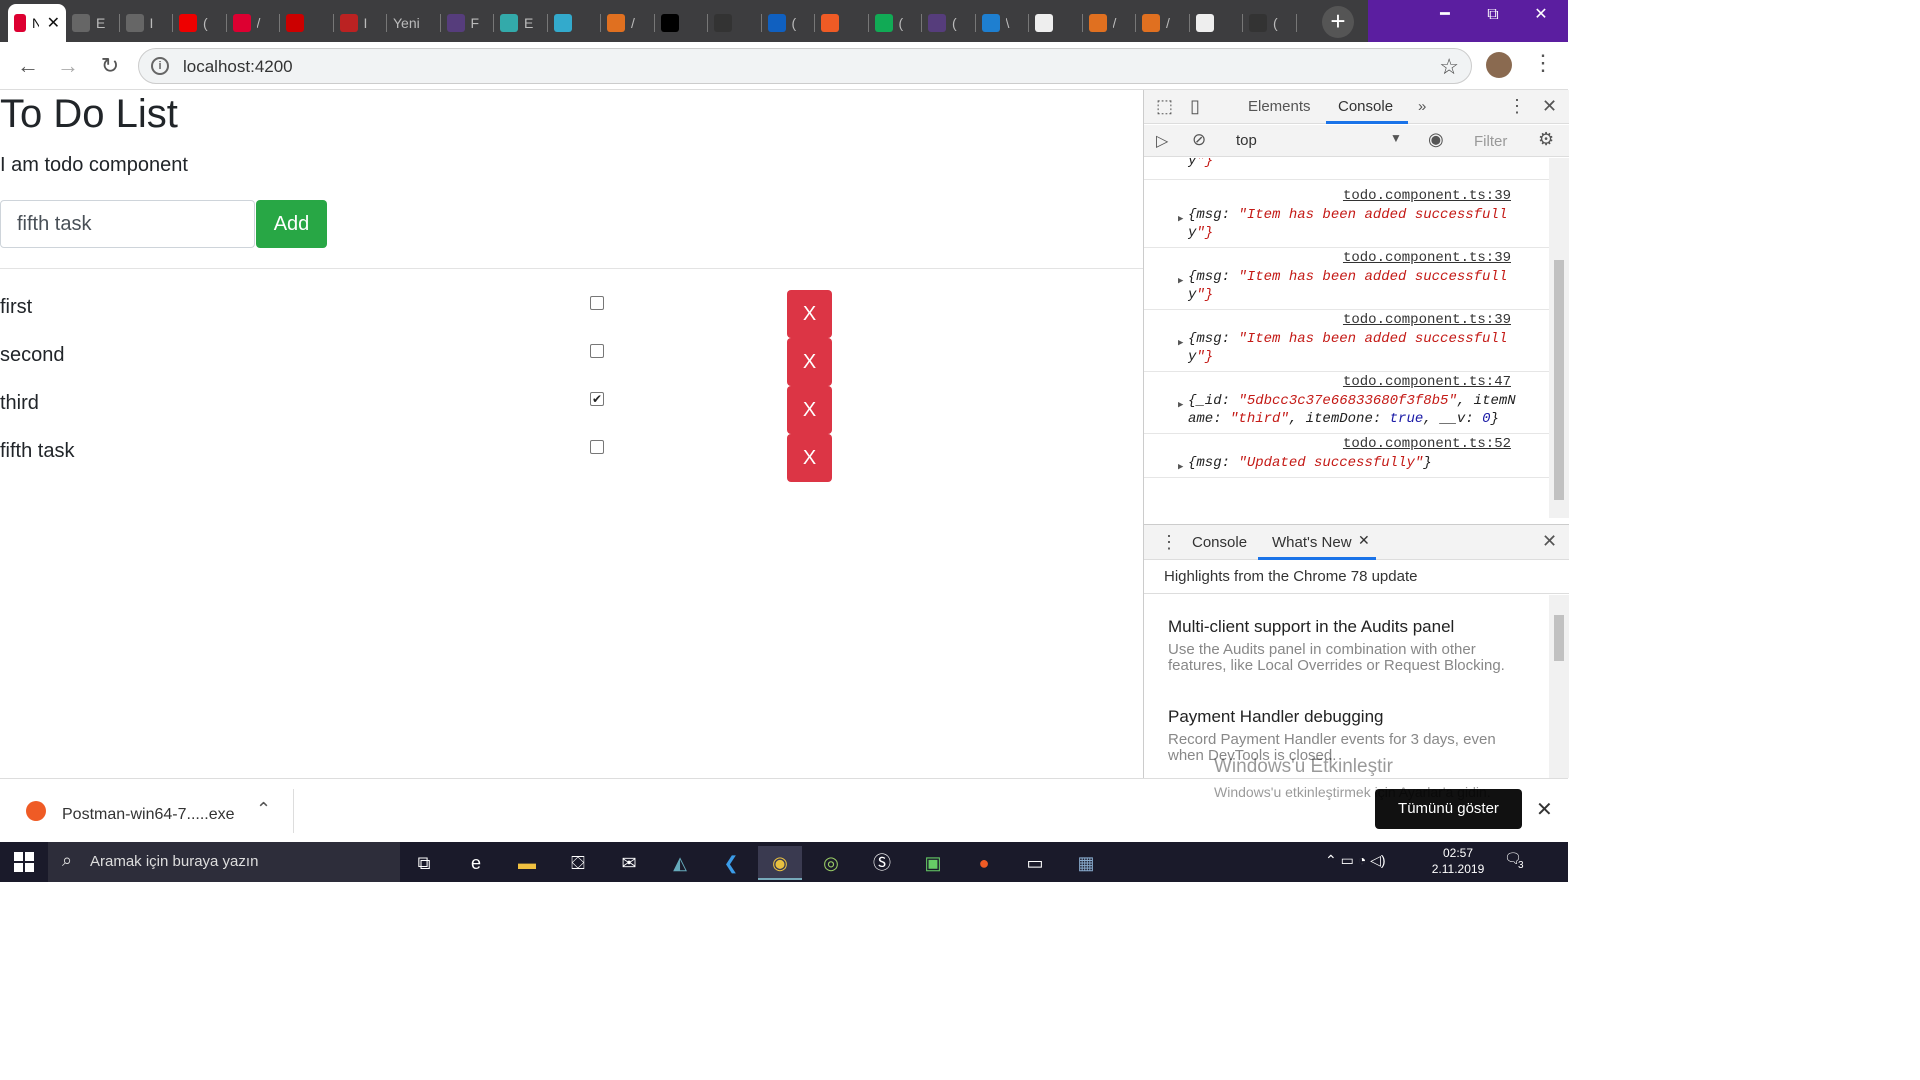 The height and width of the screenshot is (1080, 1920). Describe the element at coordinates (1355, 860) in the screenshot. I see `system-tray: ⌃ ▭ ◔ ◁)` at that location.